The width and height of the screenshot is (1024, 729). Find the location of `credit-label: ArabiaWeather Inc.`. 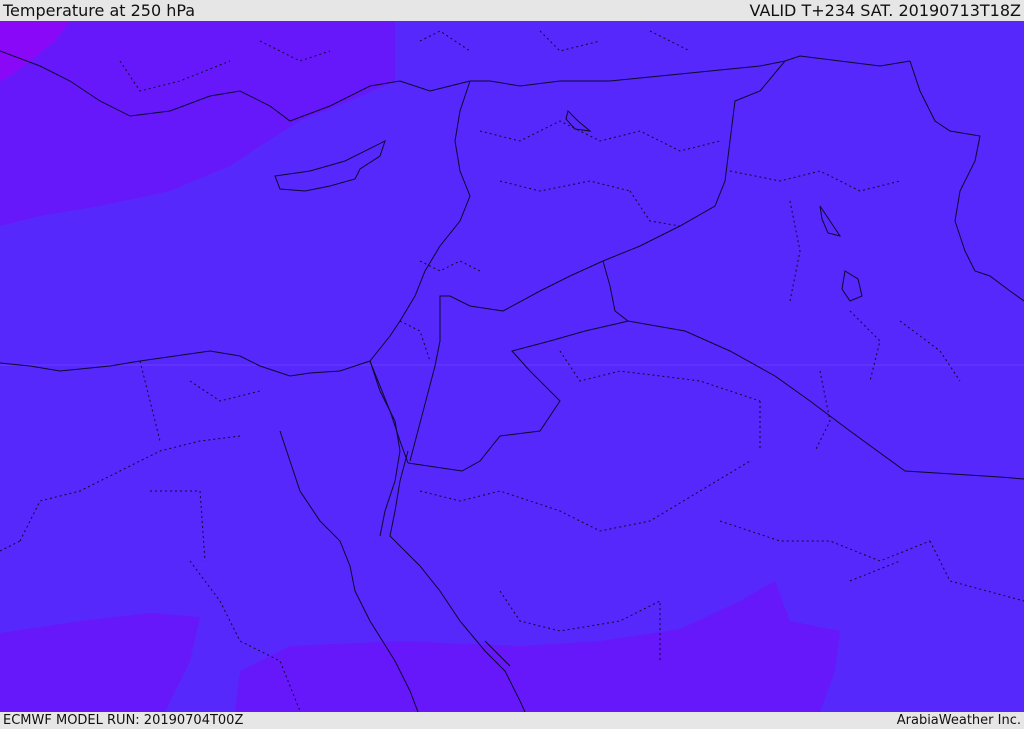

credit-label: ArabiaWeather Inc. is located at coordinates (958, 720).